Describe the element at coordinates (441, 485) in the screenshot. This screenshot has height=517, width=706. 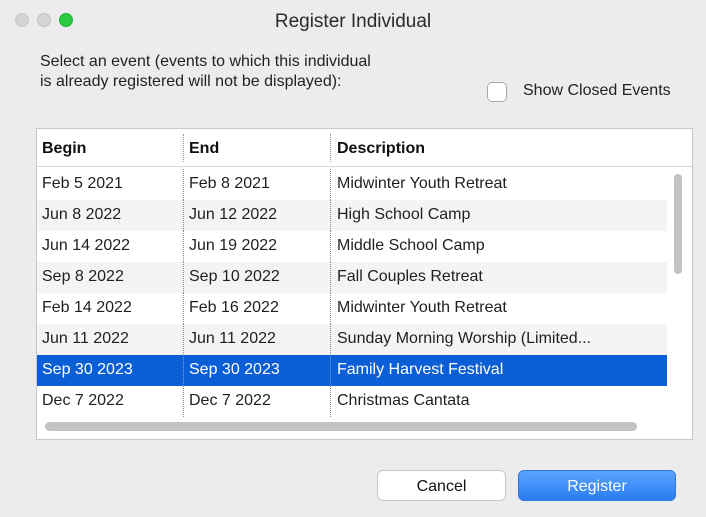
I see `cancel-button: Cancel` at that location.